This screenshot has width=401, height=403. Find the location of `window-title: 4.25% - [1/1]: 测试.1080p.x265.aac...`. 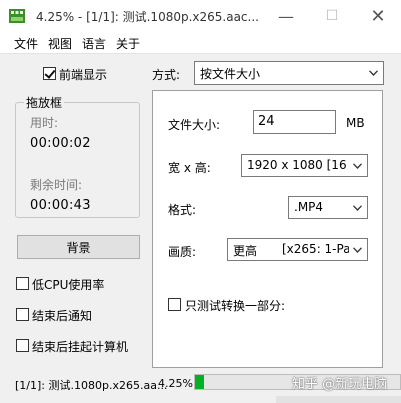

window-title: 4.25% - [1/1]: 测试.1080p.x265.aac... is located at coordinates (147, 17).